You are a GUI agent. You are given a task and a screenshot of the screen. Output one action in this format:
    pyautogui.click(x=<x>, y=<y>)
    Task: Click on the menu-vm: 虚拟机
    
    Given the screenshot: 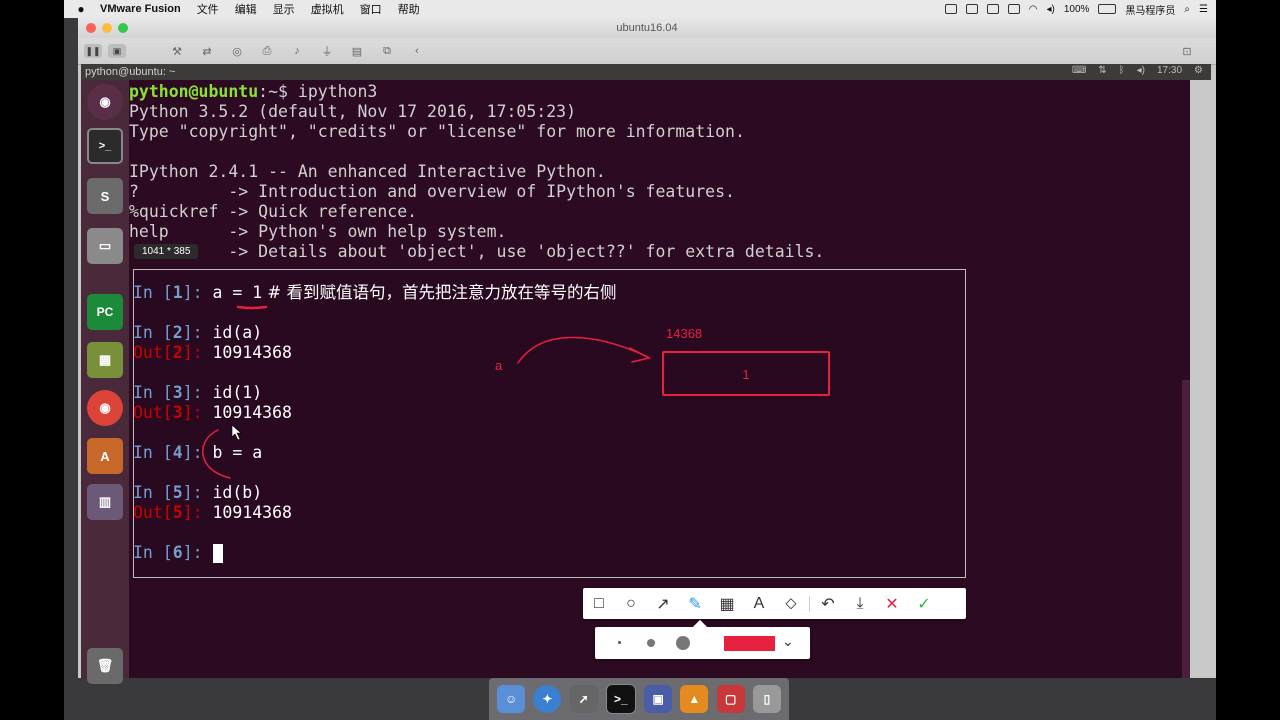 What is the action you would take?
    pyautogui.click(x=327, y=9)
    